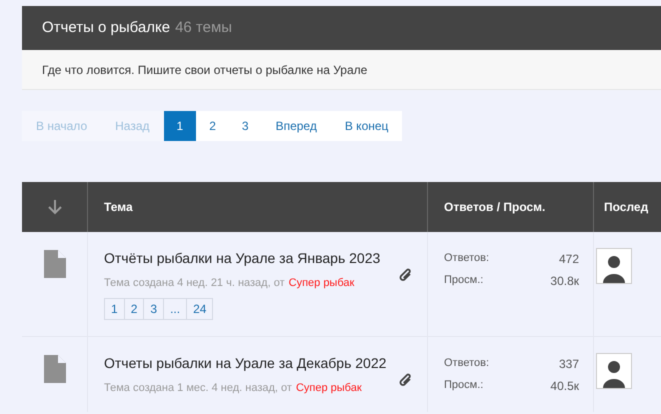  What do you see at coordinates (245, 126) in the screenshot?
I see `pagination-link: 3` at bounding box center [245, 126].